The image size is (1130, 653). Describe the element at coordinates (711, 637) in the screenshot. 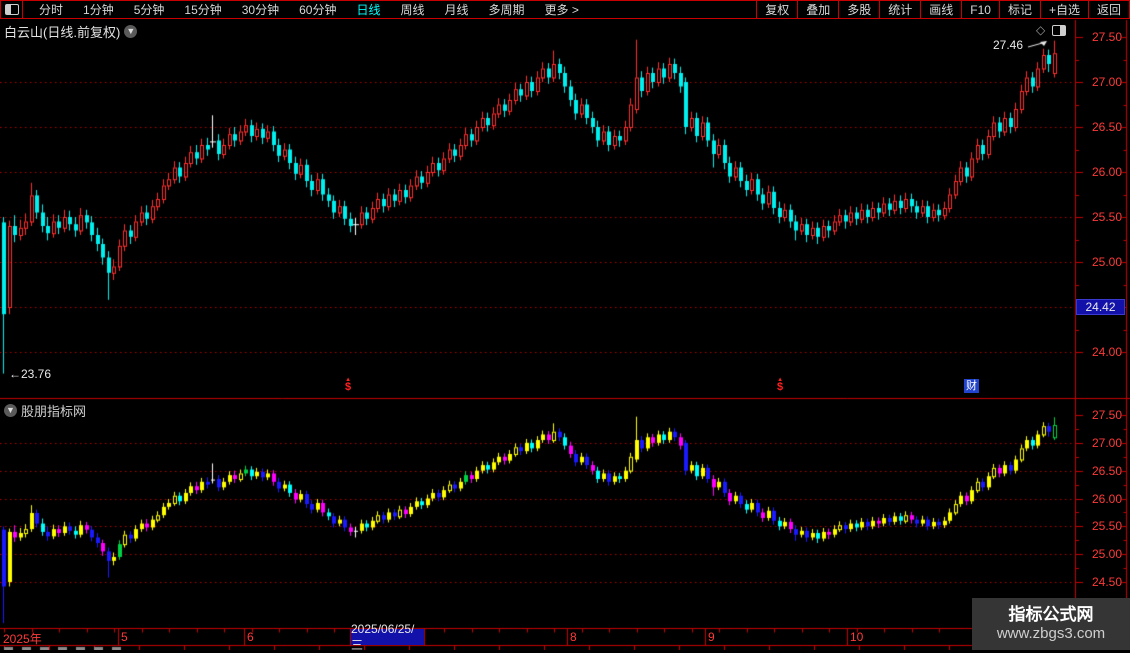

I see `xaxis-label-sep: 9` at that location.